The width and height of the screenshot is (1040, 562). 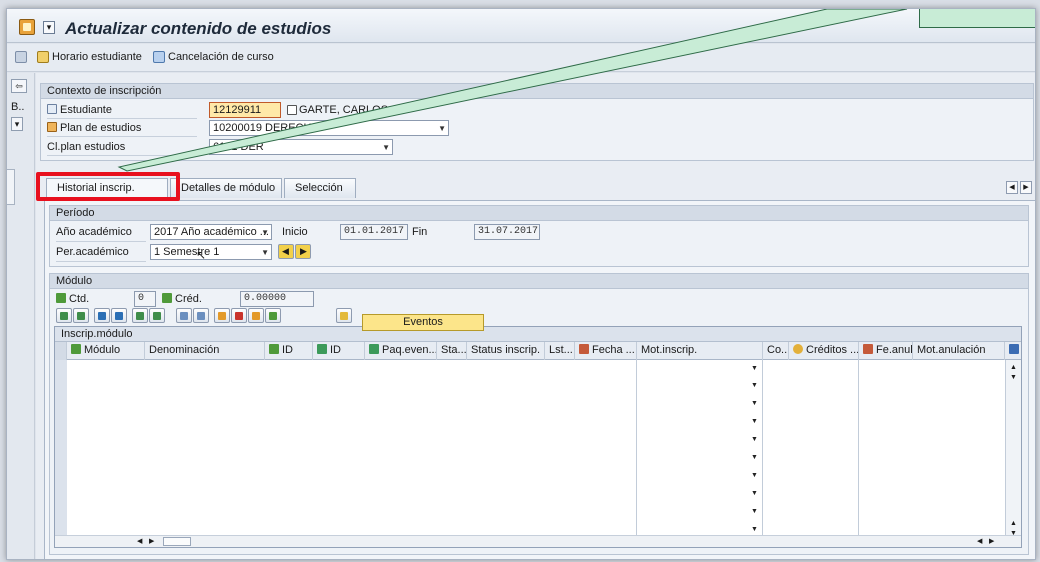 I want to click on plan-dropdown: 10200019 DERECHO ▼, so click(x=329, y=128).